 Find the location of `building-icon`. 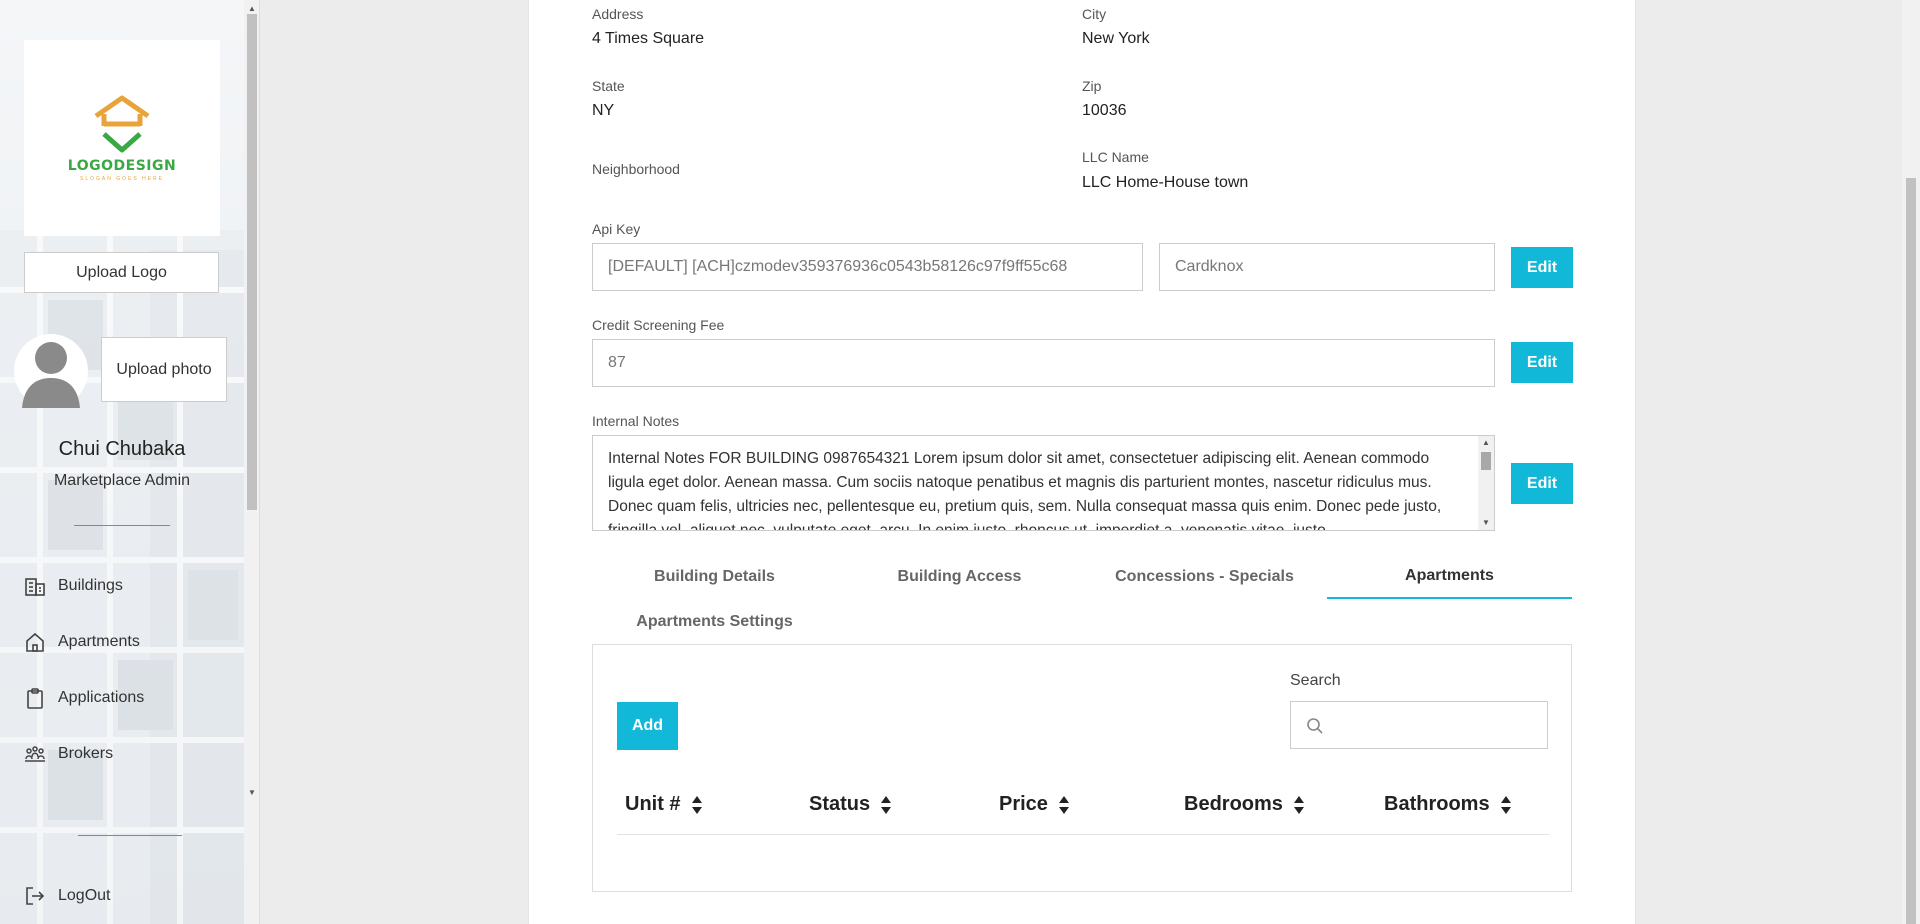

building-icon is located at coordinates (35, 587).